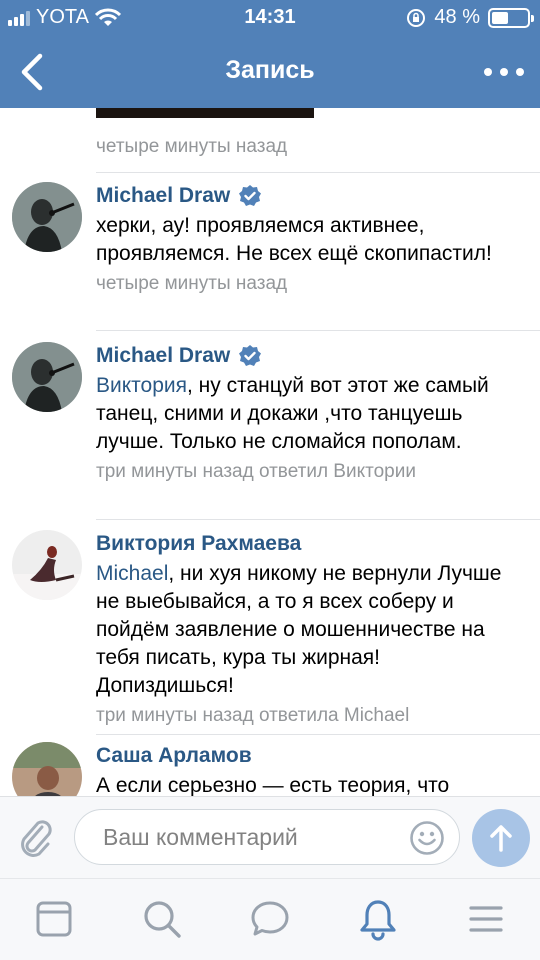  I want to click on comment-meta: три минуты назад ответил Виктории, so click(256, 471).